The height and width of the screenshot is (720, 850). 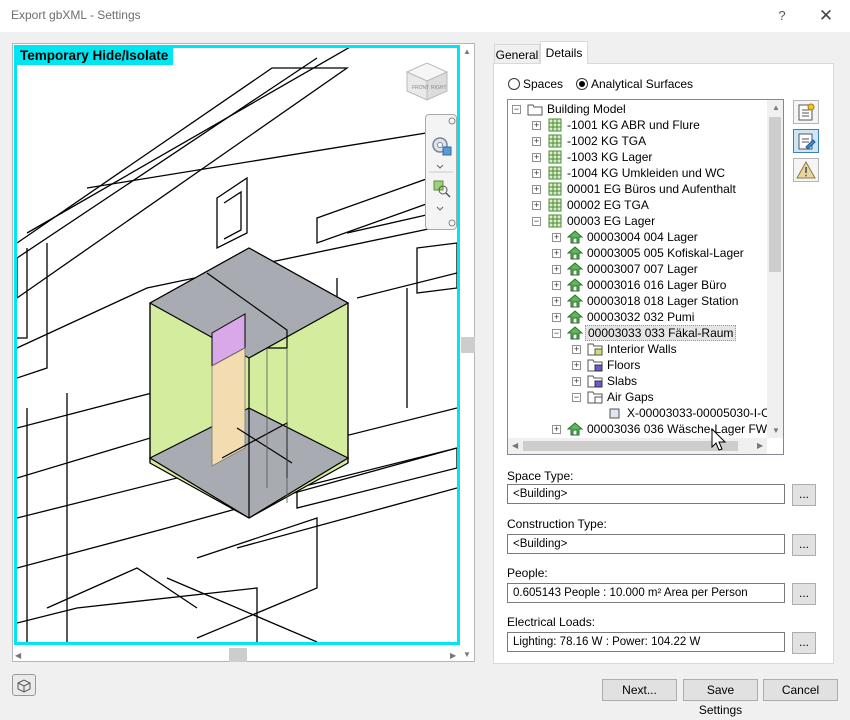 What do you see at coordinates (615, 413) in the screenshot?
I see `surface-icon` at bounding box center [615, 413].